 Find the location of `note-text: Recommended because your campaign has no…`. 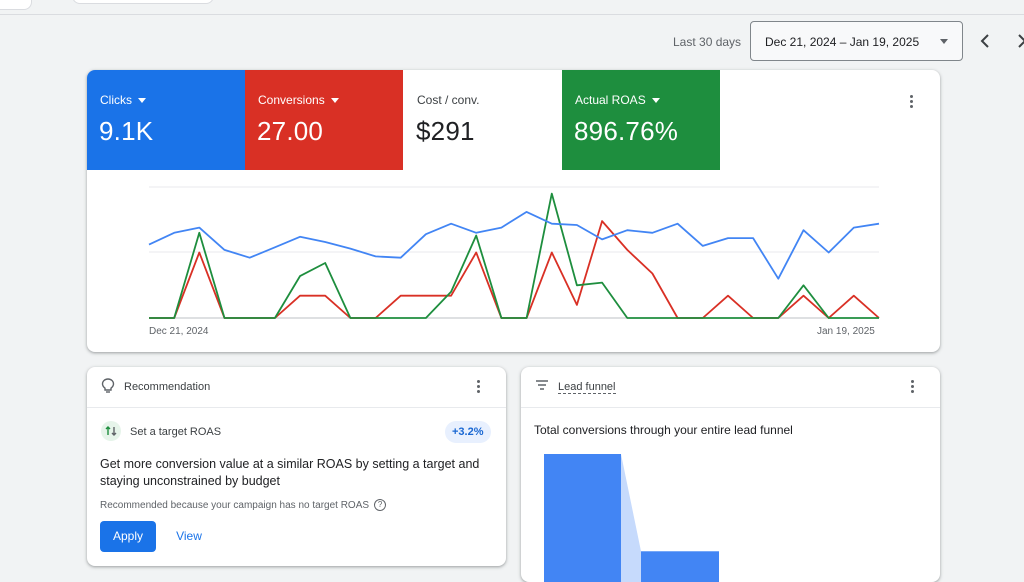

note-text: Recommended because your campaign has no… is located at coordinates (235, 505).